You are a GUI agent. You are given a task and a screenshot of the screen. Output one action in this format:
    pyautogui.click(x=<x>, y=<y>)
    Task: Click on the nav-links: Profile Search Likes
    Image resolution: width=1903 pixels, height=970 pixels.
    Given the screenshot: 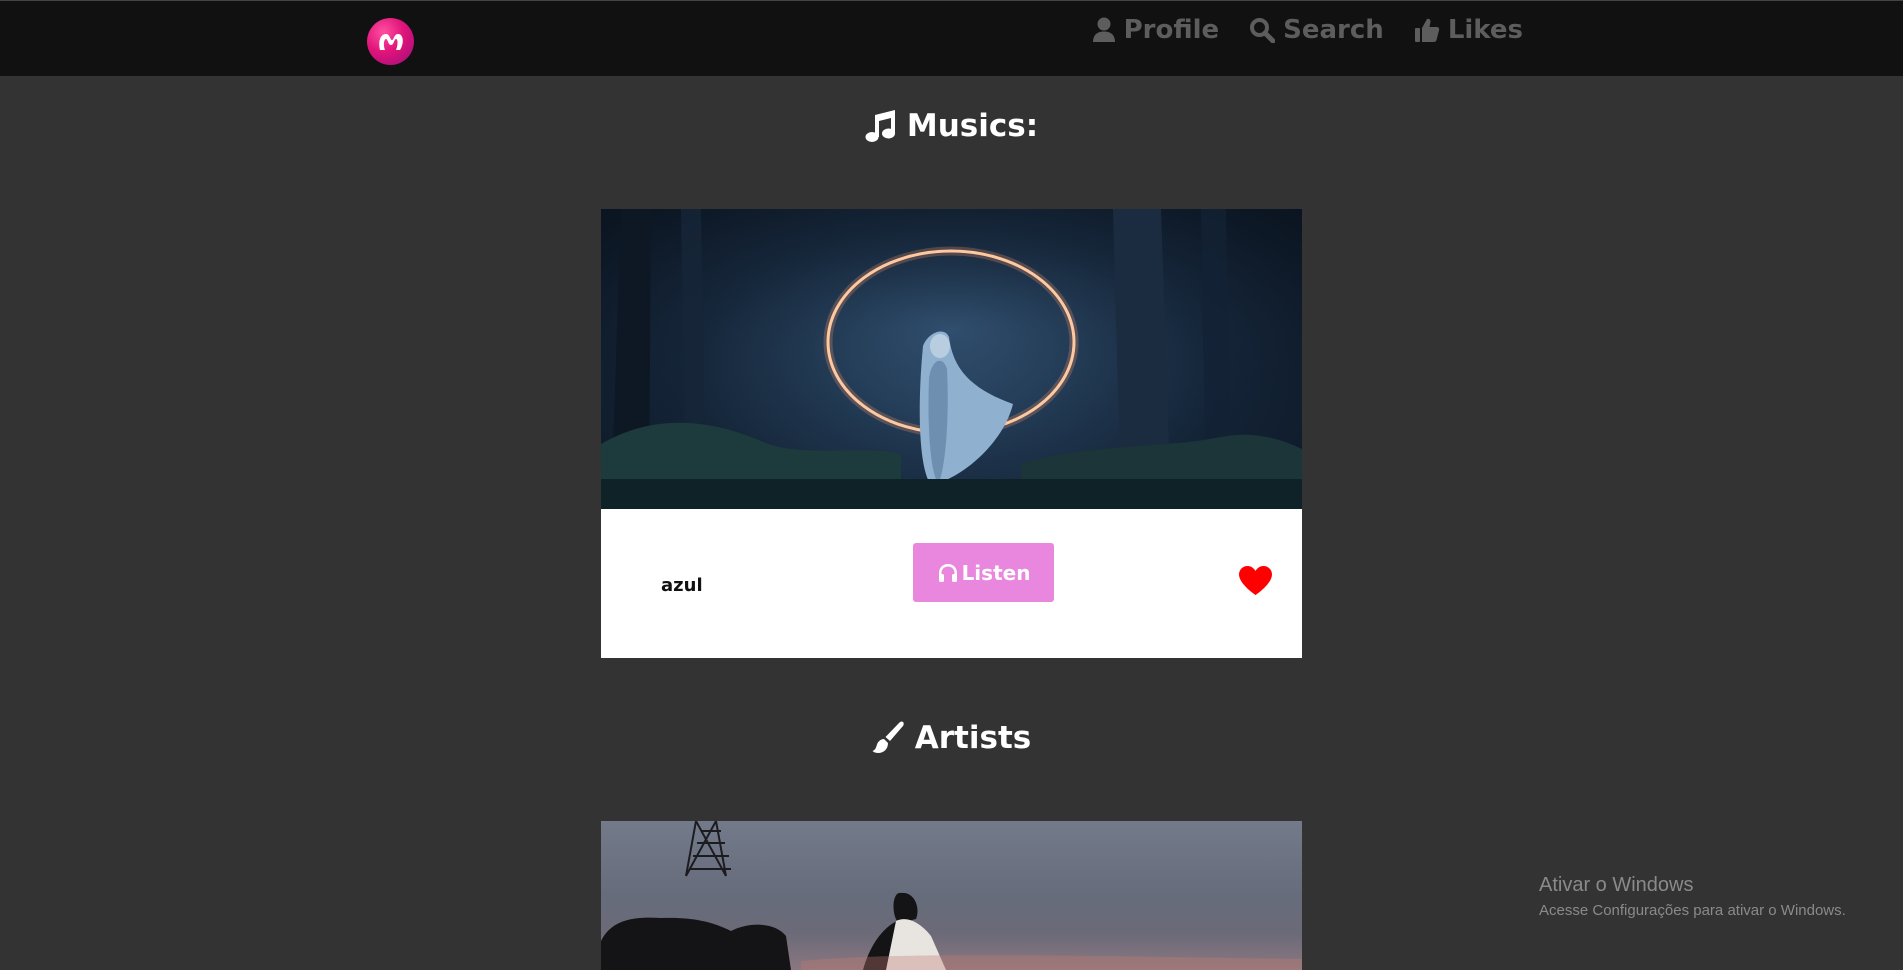 What is the action you would take?
    pyautogui.click(x=1307, y=30)
    